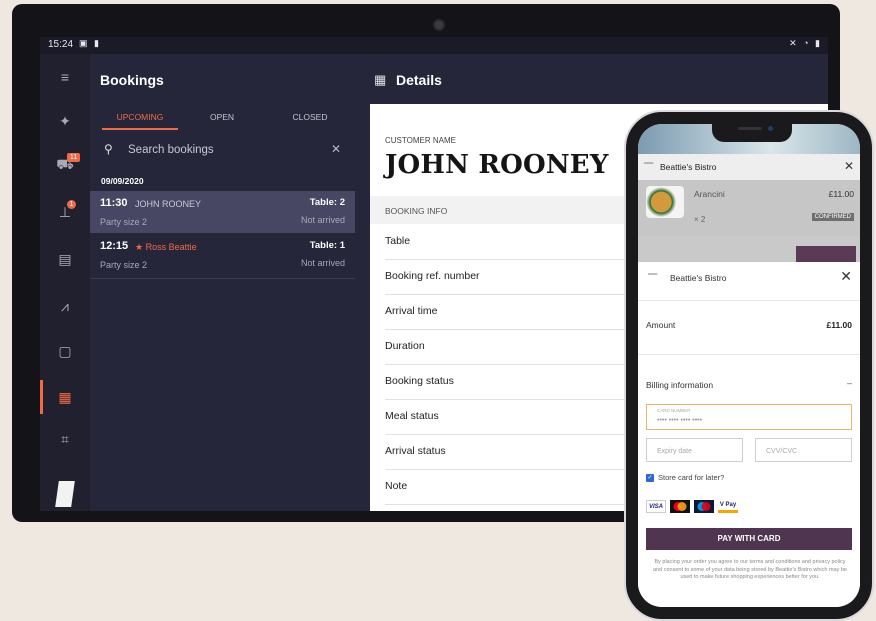  Describe the element at coordinates (222, 117) in the screenshot. I see `tab-open: OPEN` at that location.